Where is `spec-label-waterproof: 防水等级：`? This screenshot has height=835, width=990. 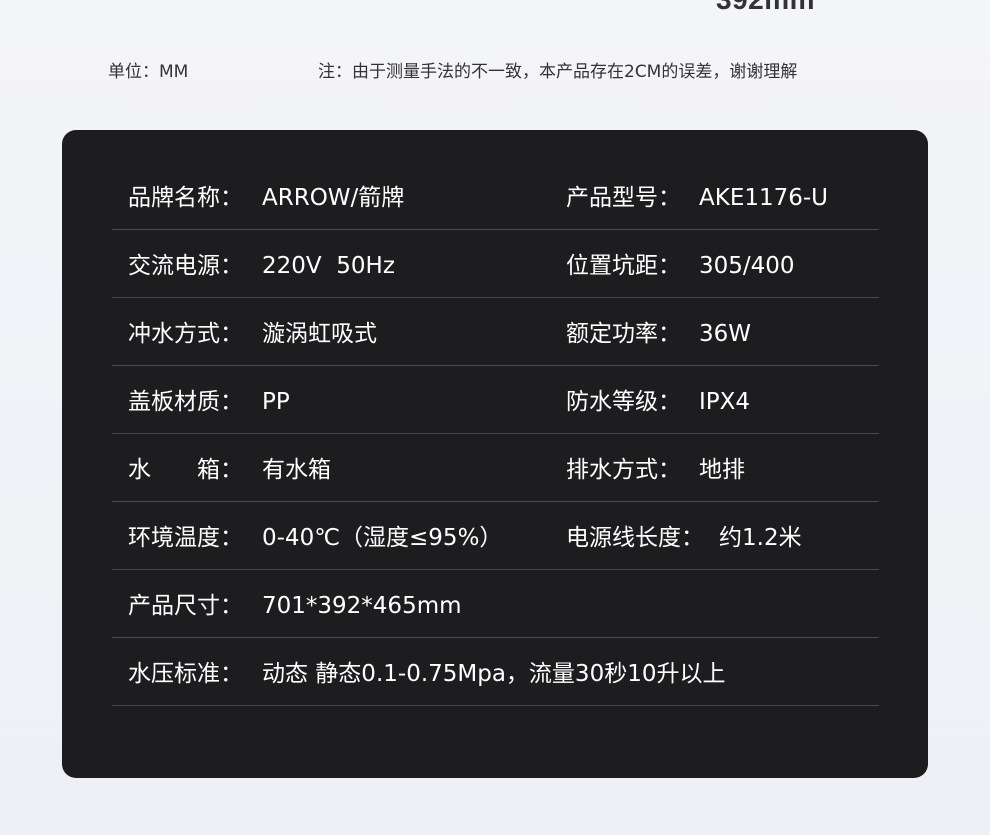
spec-label-waterproof: 防水等级： is located at coordinates (623, 402).